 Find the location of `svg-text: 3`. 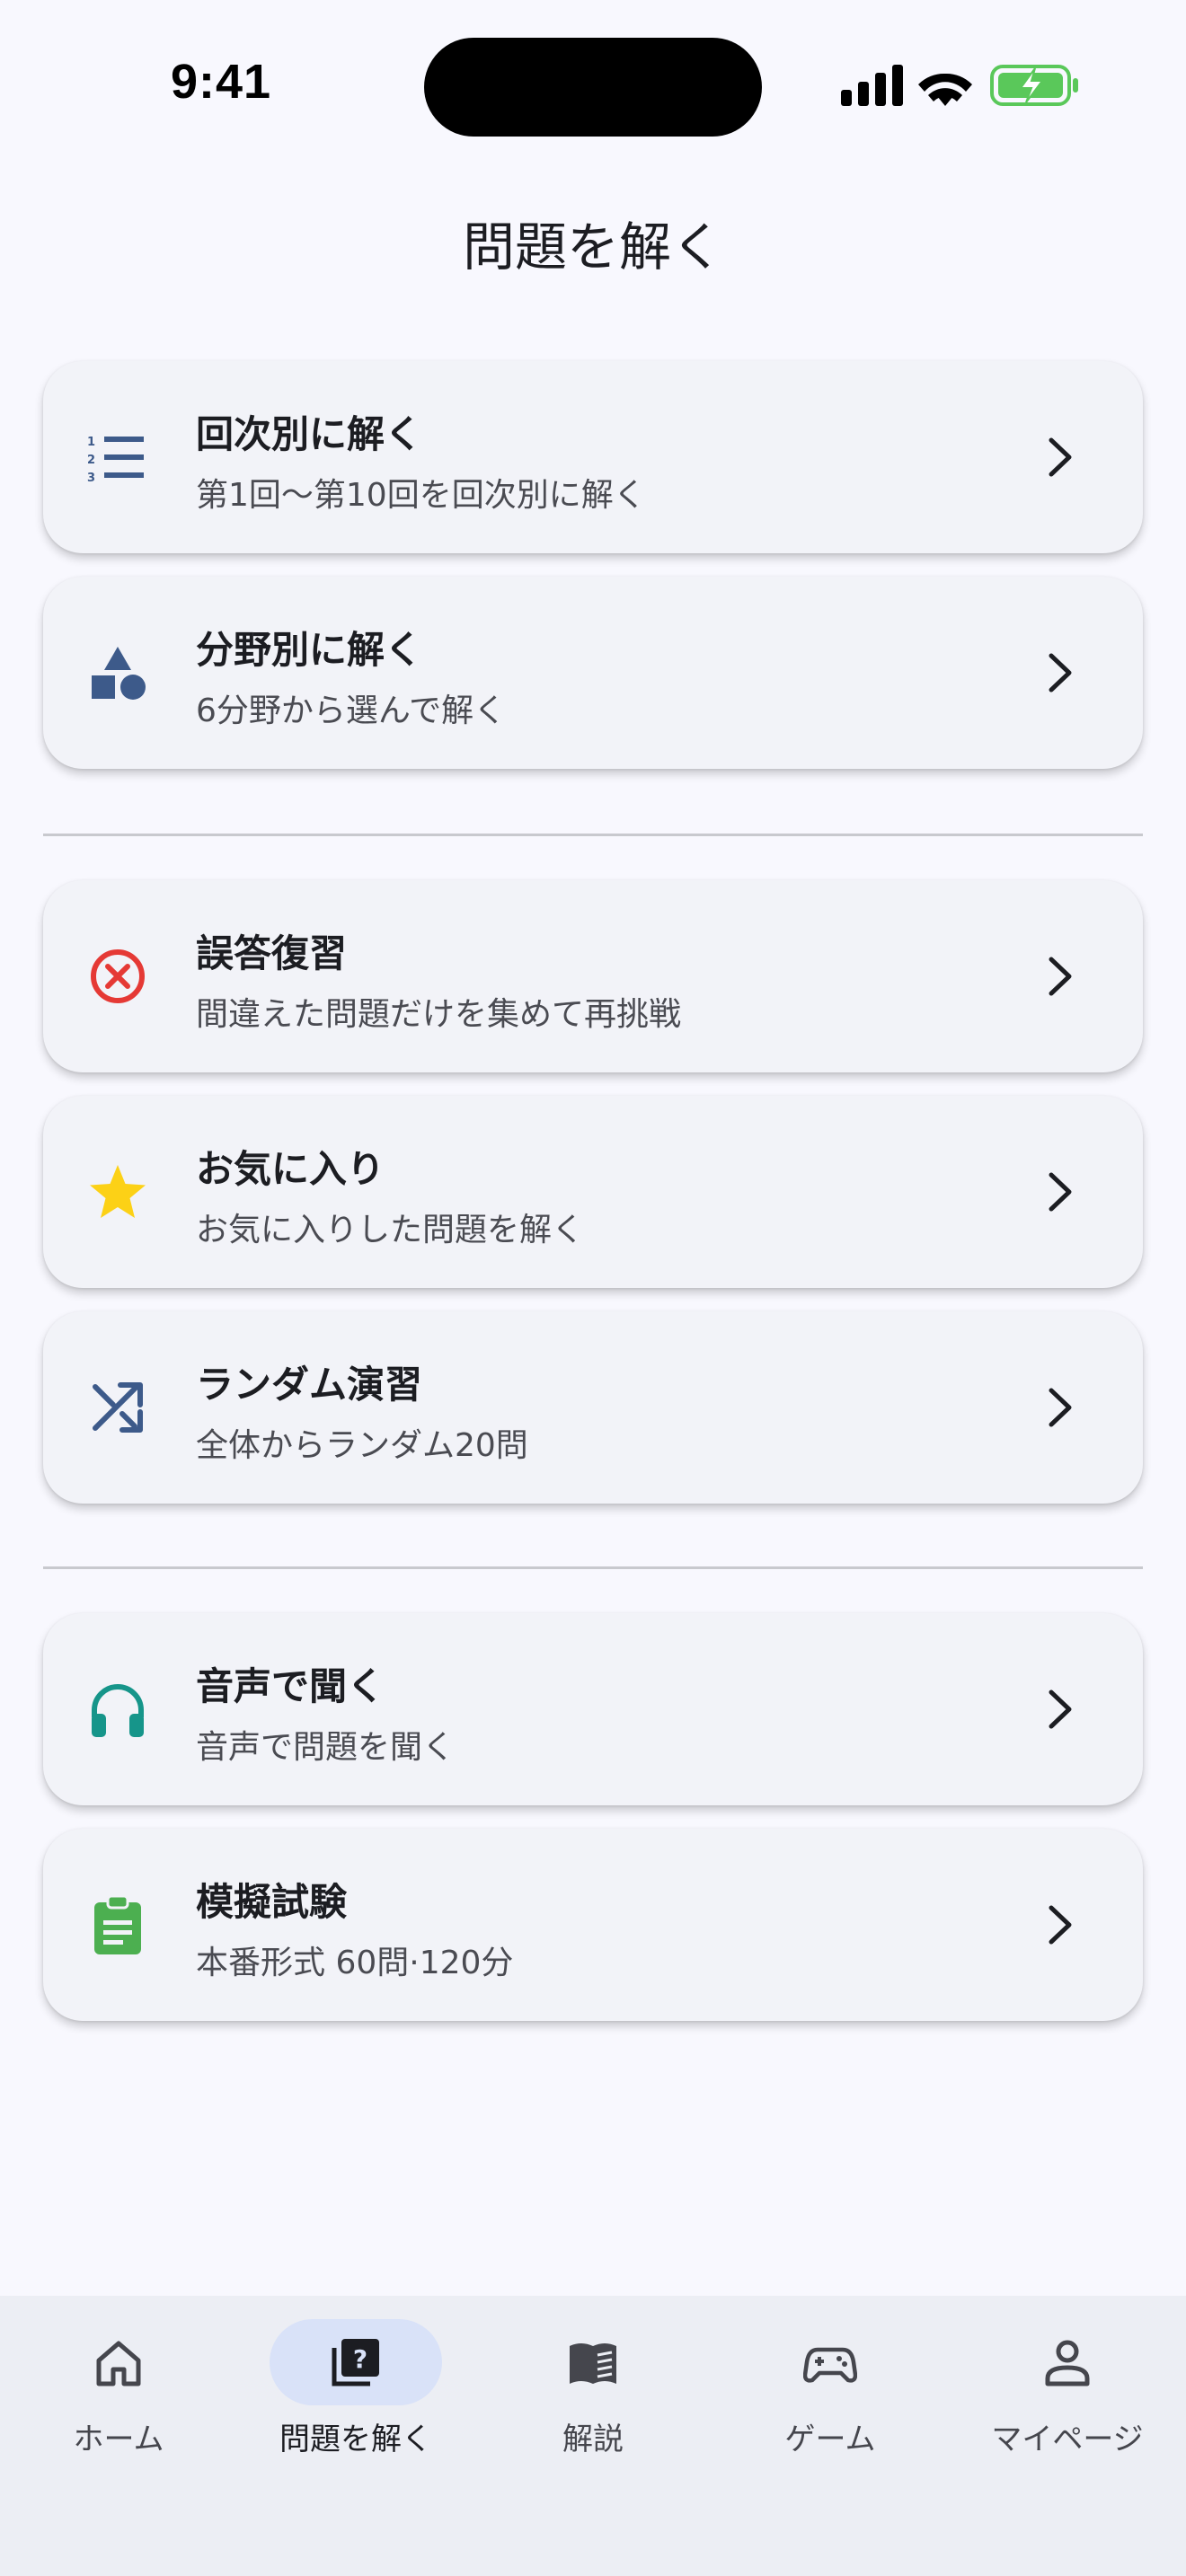

svg-text: 3 is located at coordinates (91, 479).